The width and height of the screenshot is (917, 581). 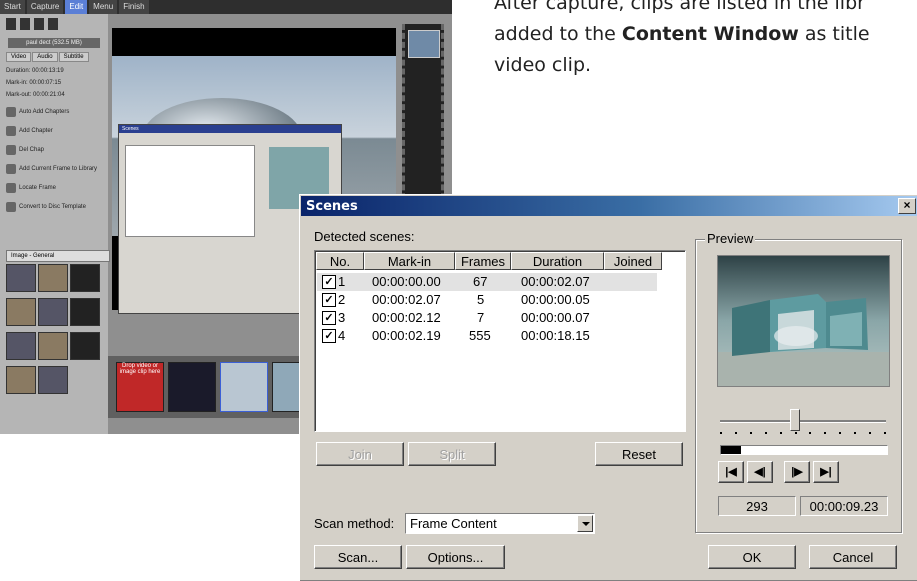 I want to click on detected-scenes-label: Detected scenes:, so click(x=364, y=236).